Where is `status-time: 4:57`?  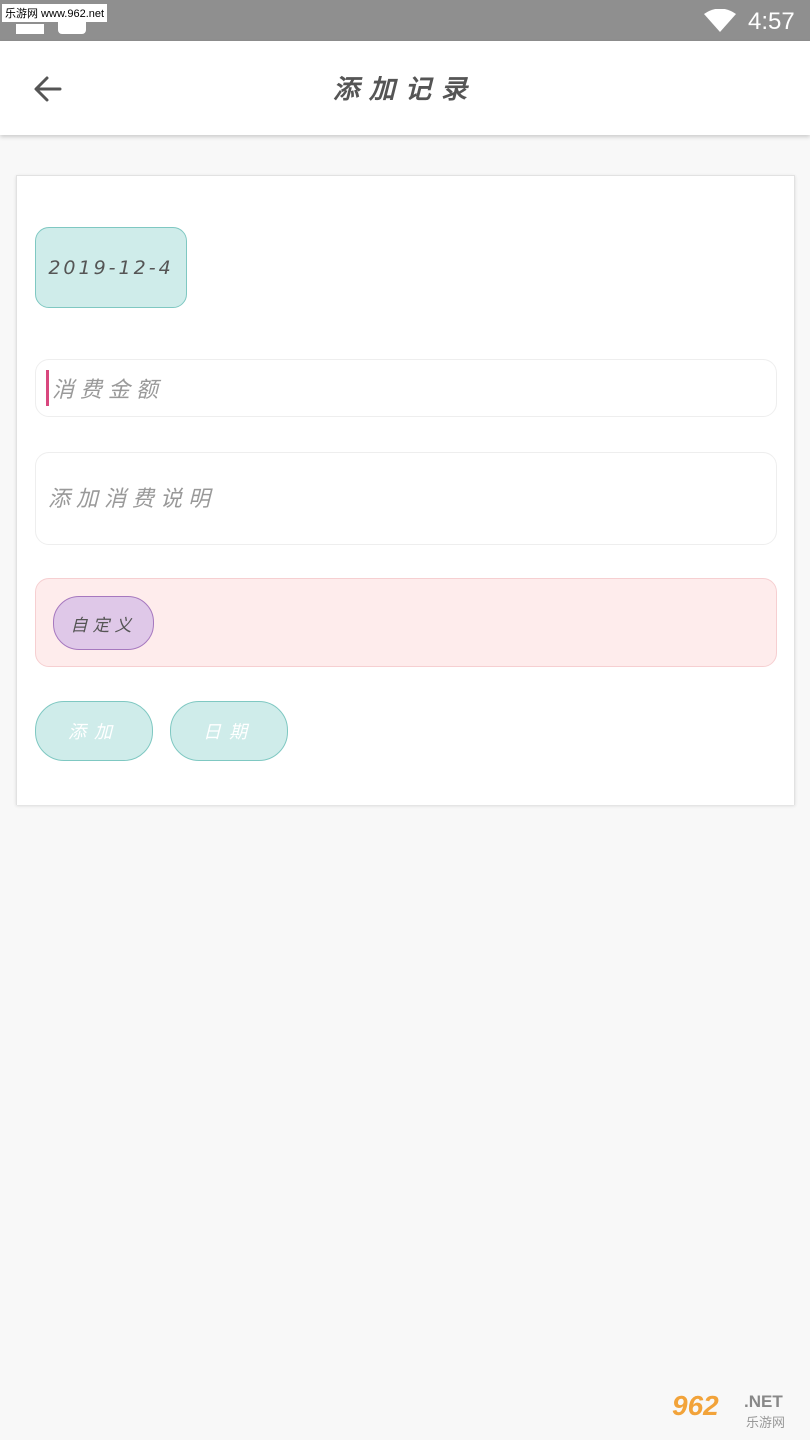 status-time: 4:57 is located at coordinates (771, 21).